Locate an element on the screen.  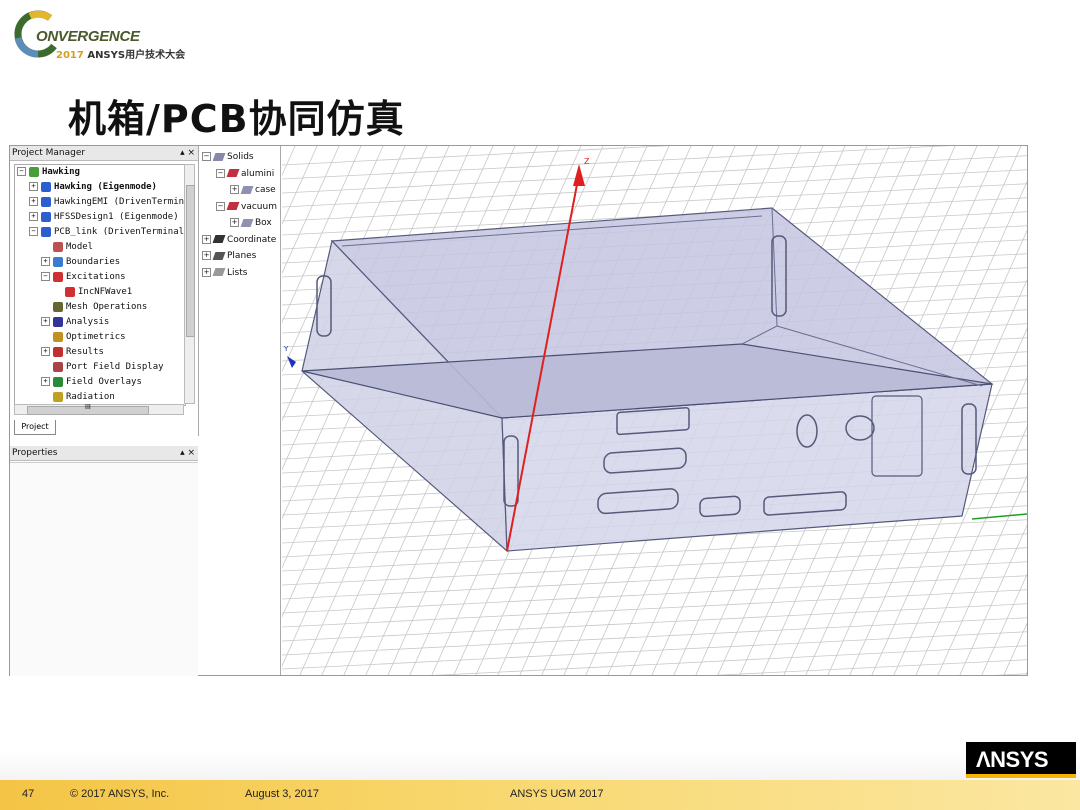
tree-item-label: Analysis is located at coordinates (88, 322).